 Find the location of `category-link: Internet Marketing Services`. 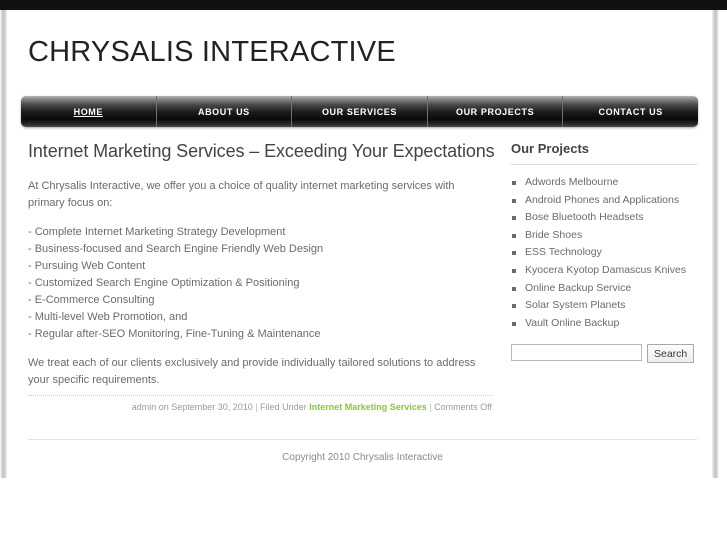

category-link: Internet Marketing Services is located at coordinates (368, 407).